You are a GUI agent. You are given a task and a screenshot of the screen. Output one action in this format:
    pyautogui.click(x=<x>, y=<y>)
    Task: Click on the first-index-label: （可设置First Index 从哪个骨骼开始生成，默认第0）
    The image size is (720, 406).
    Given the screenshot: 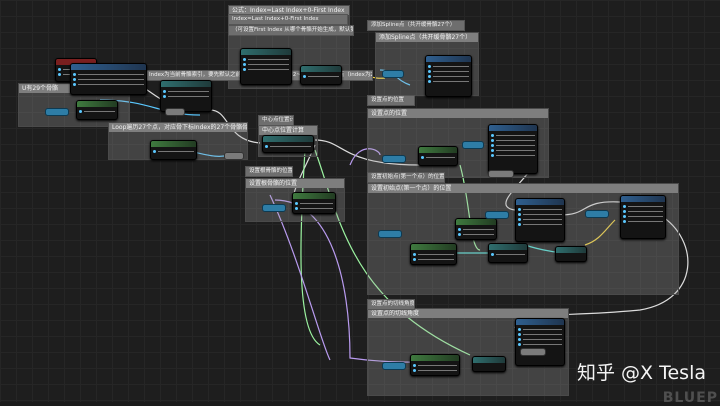 What is the action you would take?
    pyautogui.click(x=291, y=30)
    